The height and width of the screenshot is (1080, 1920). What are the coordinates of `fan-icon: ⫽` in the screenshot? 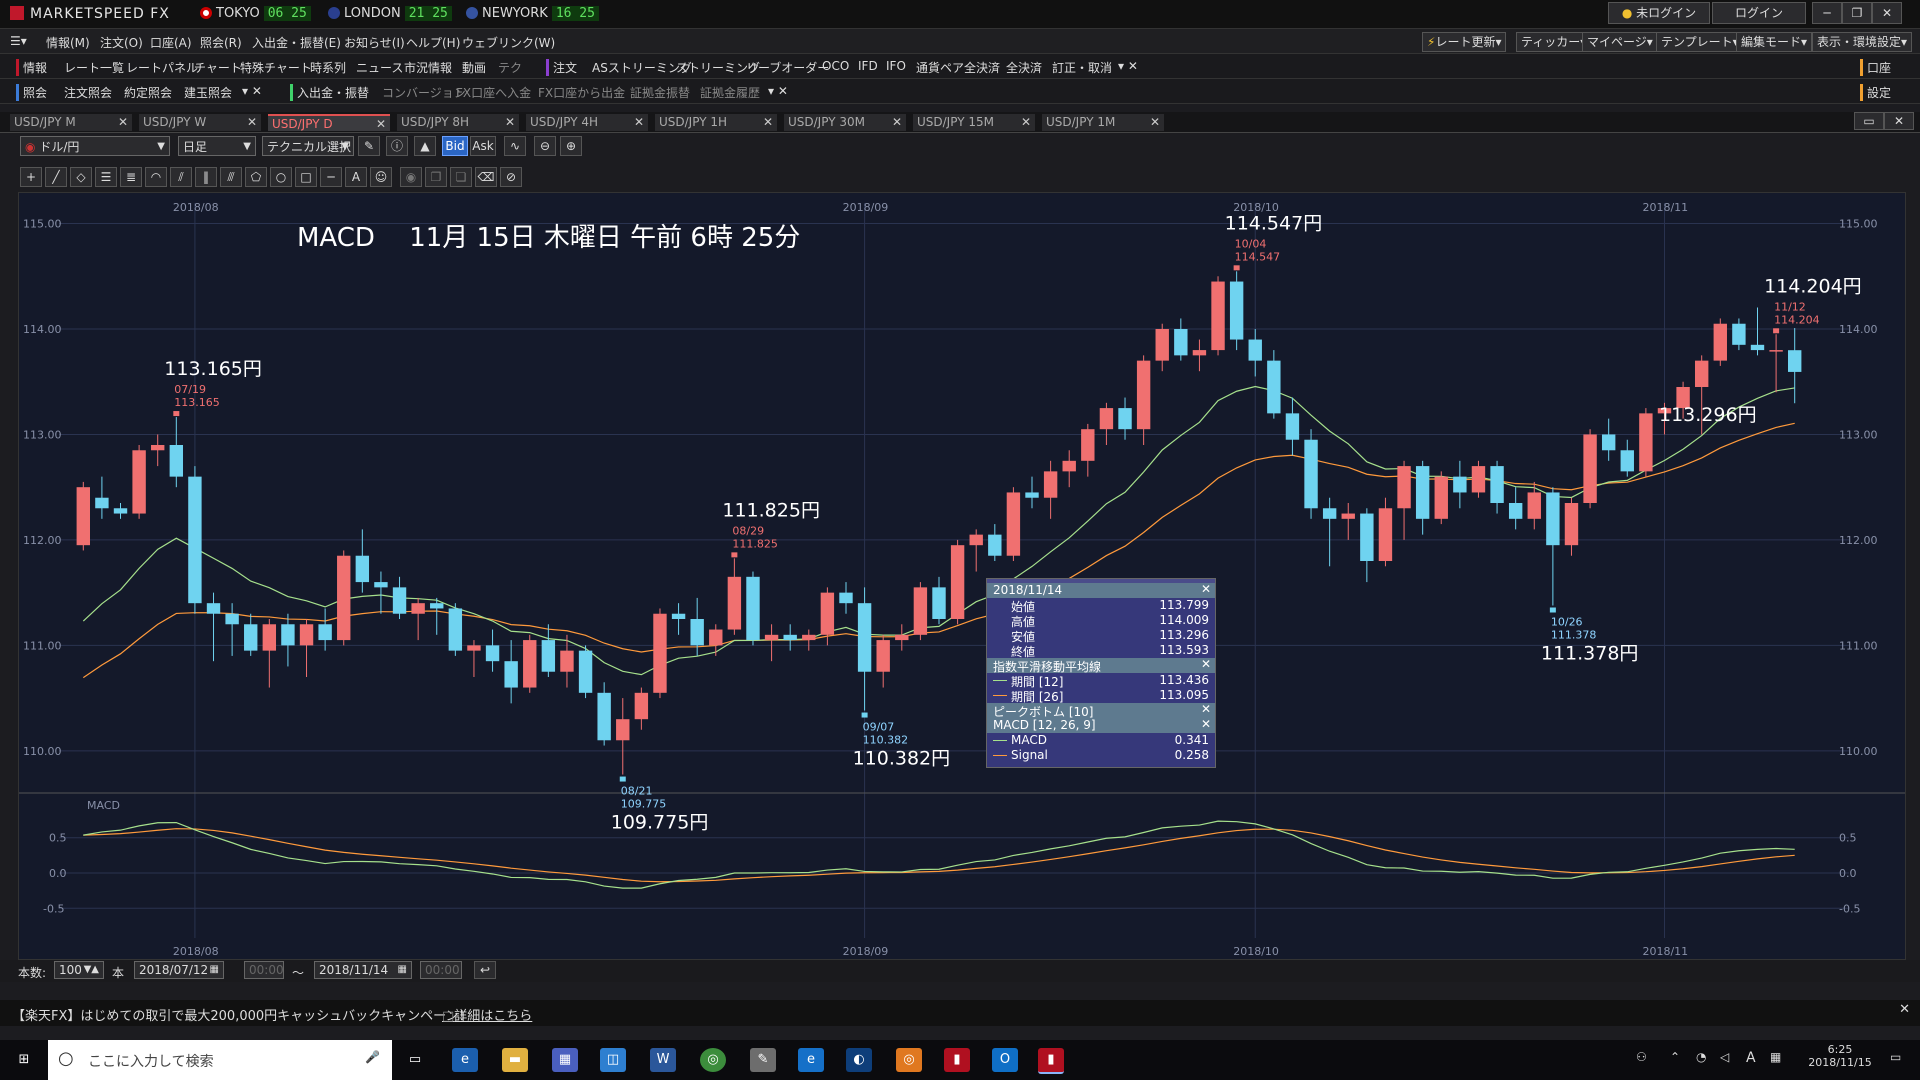 It's located at (181, 177).